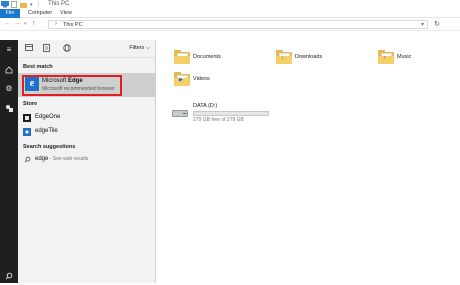 This screenshot has height=285, width=460. I want to click on tab-computer: Computer, so click(40, 13).